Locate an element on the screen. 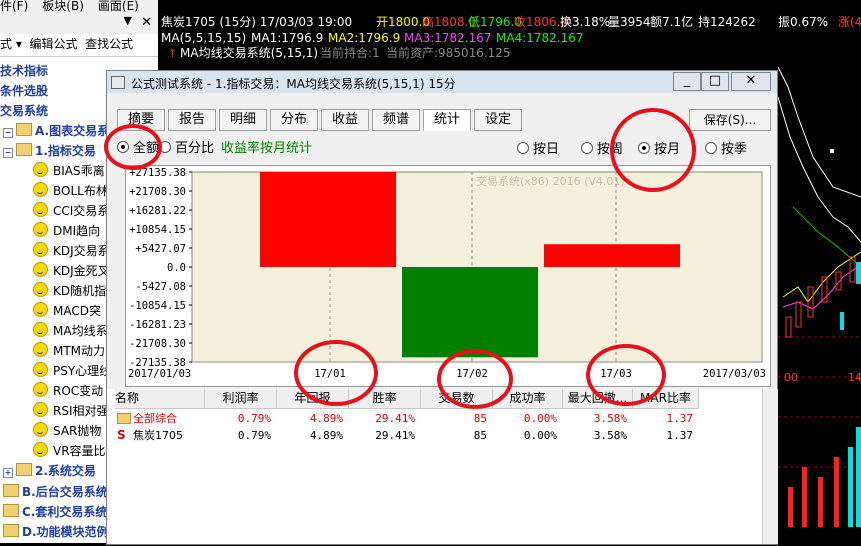 The height and width of the screenshot is (546, 861). ma2-value: MA2:1796.9 is located at coordinates (364, 38).